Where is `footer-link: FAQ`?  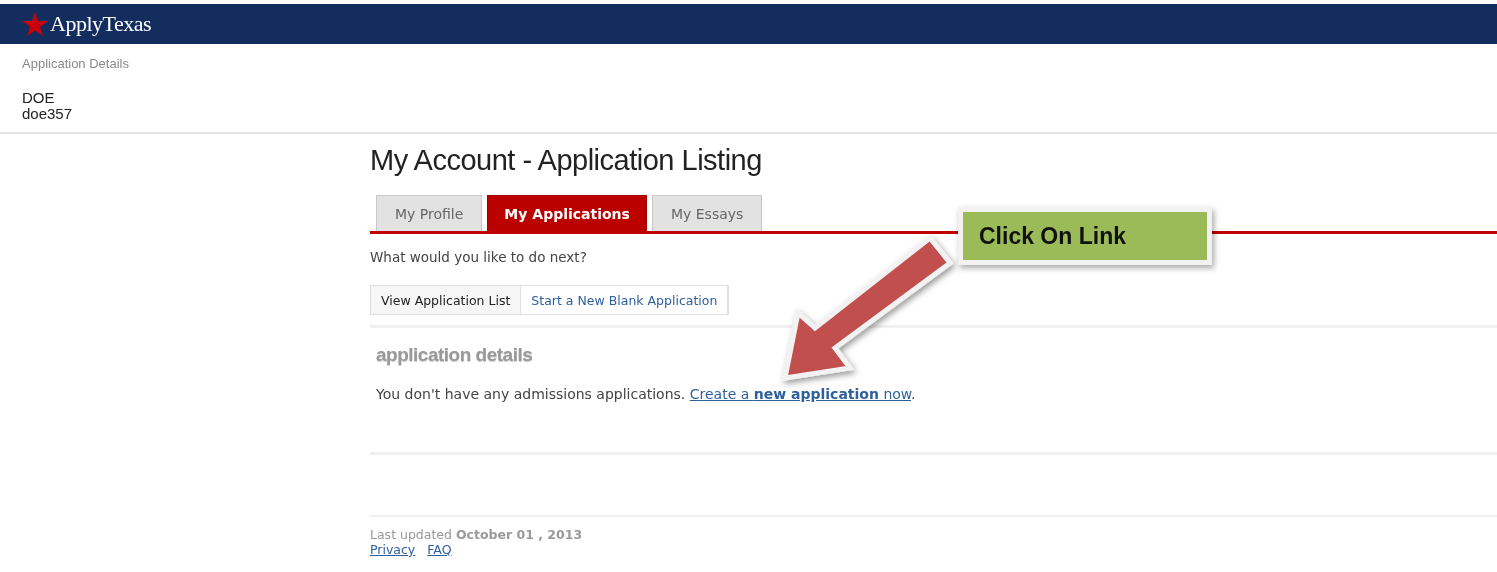 footer-link: FAQ is located at coordinates (439, 549).